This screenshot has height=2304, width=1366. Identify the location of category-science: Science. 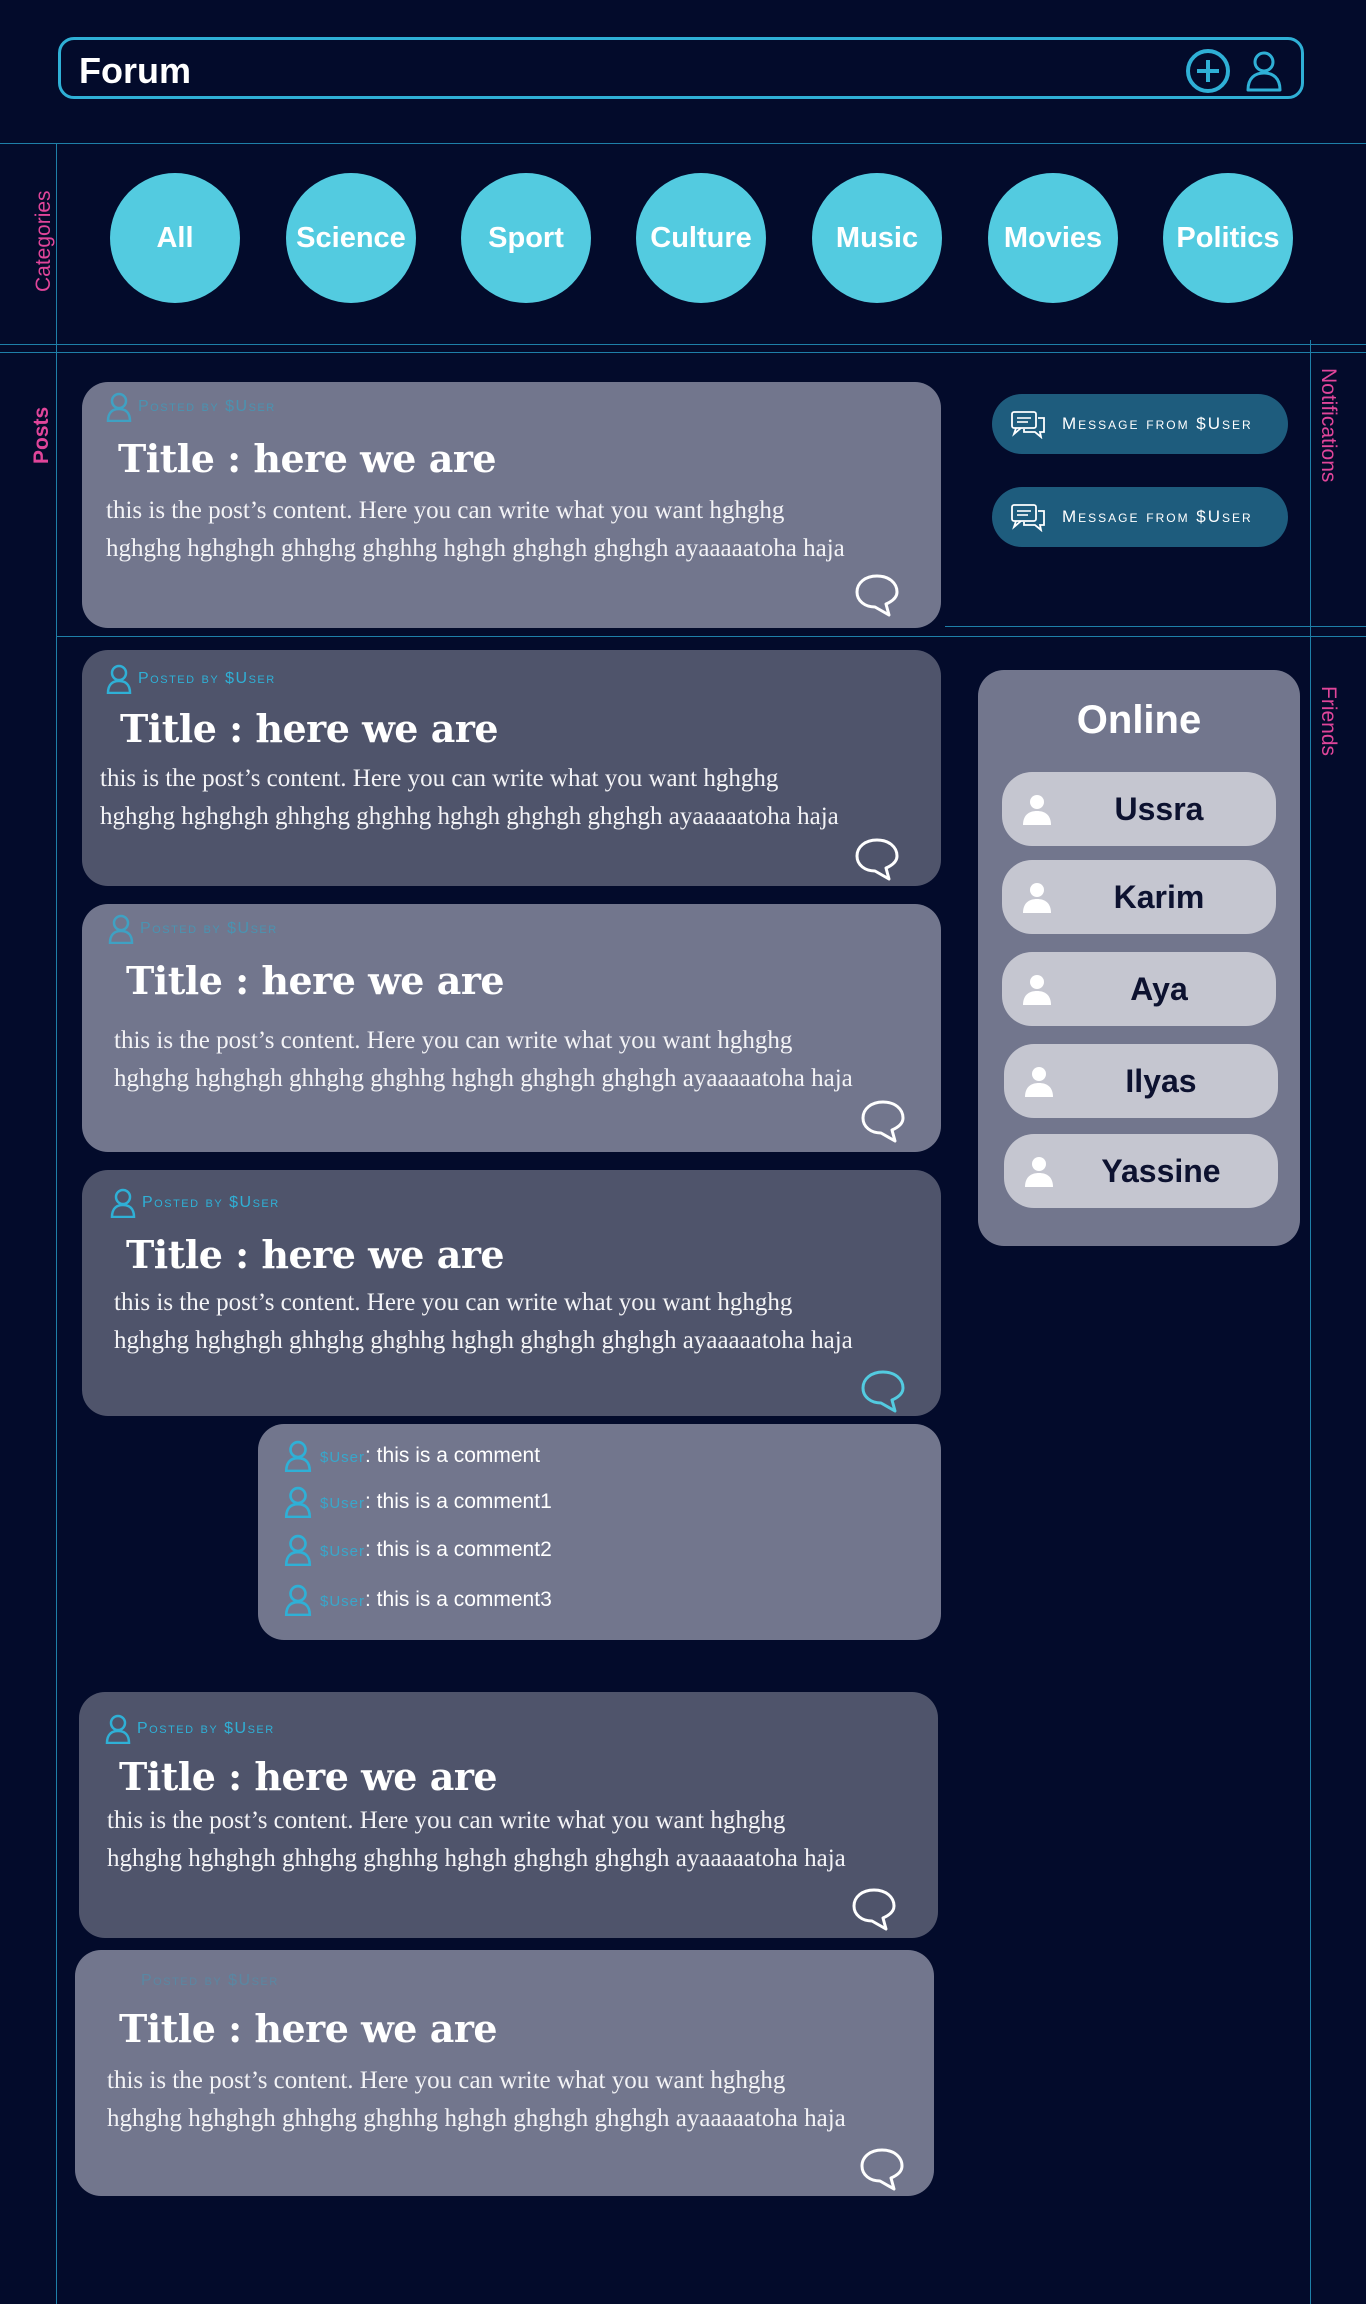
(351, 238).